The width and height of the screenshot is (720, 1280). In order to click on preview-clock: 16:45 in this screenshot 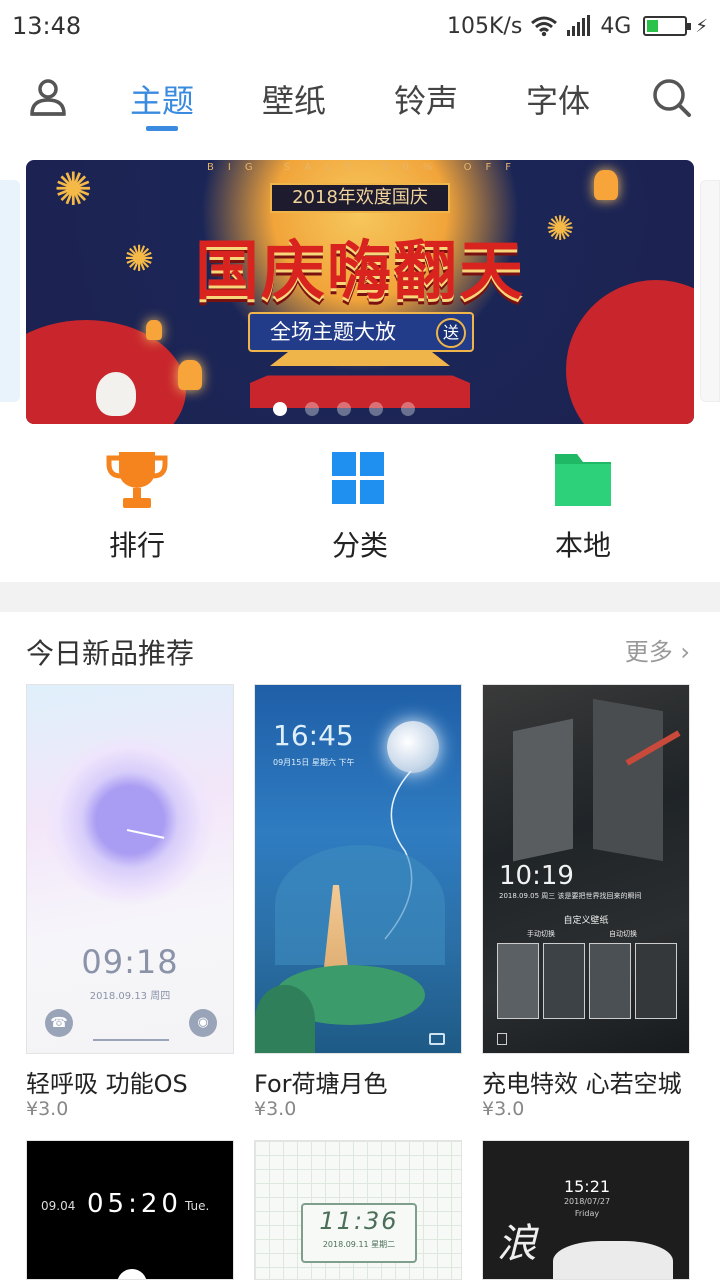, I will do `click(313, 735)`.